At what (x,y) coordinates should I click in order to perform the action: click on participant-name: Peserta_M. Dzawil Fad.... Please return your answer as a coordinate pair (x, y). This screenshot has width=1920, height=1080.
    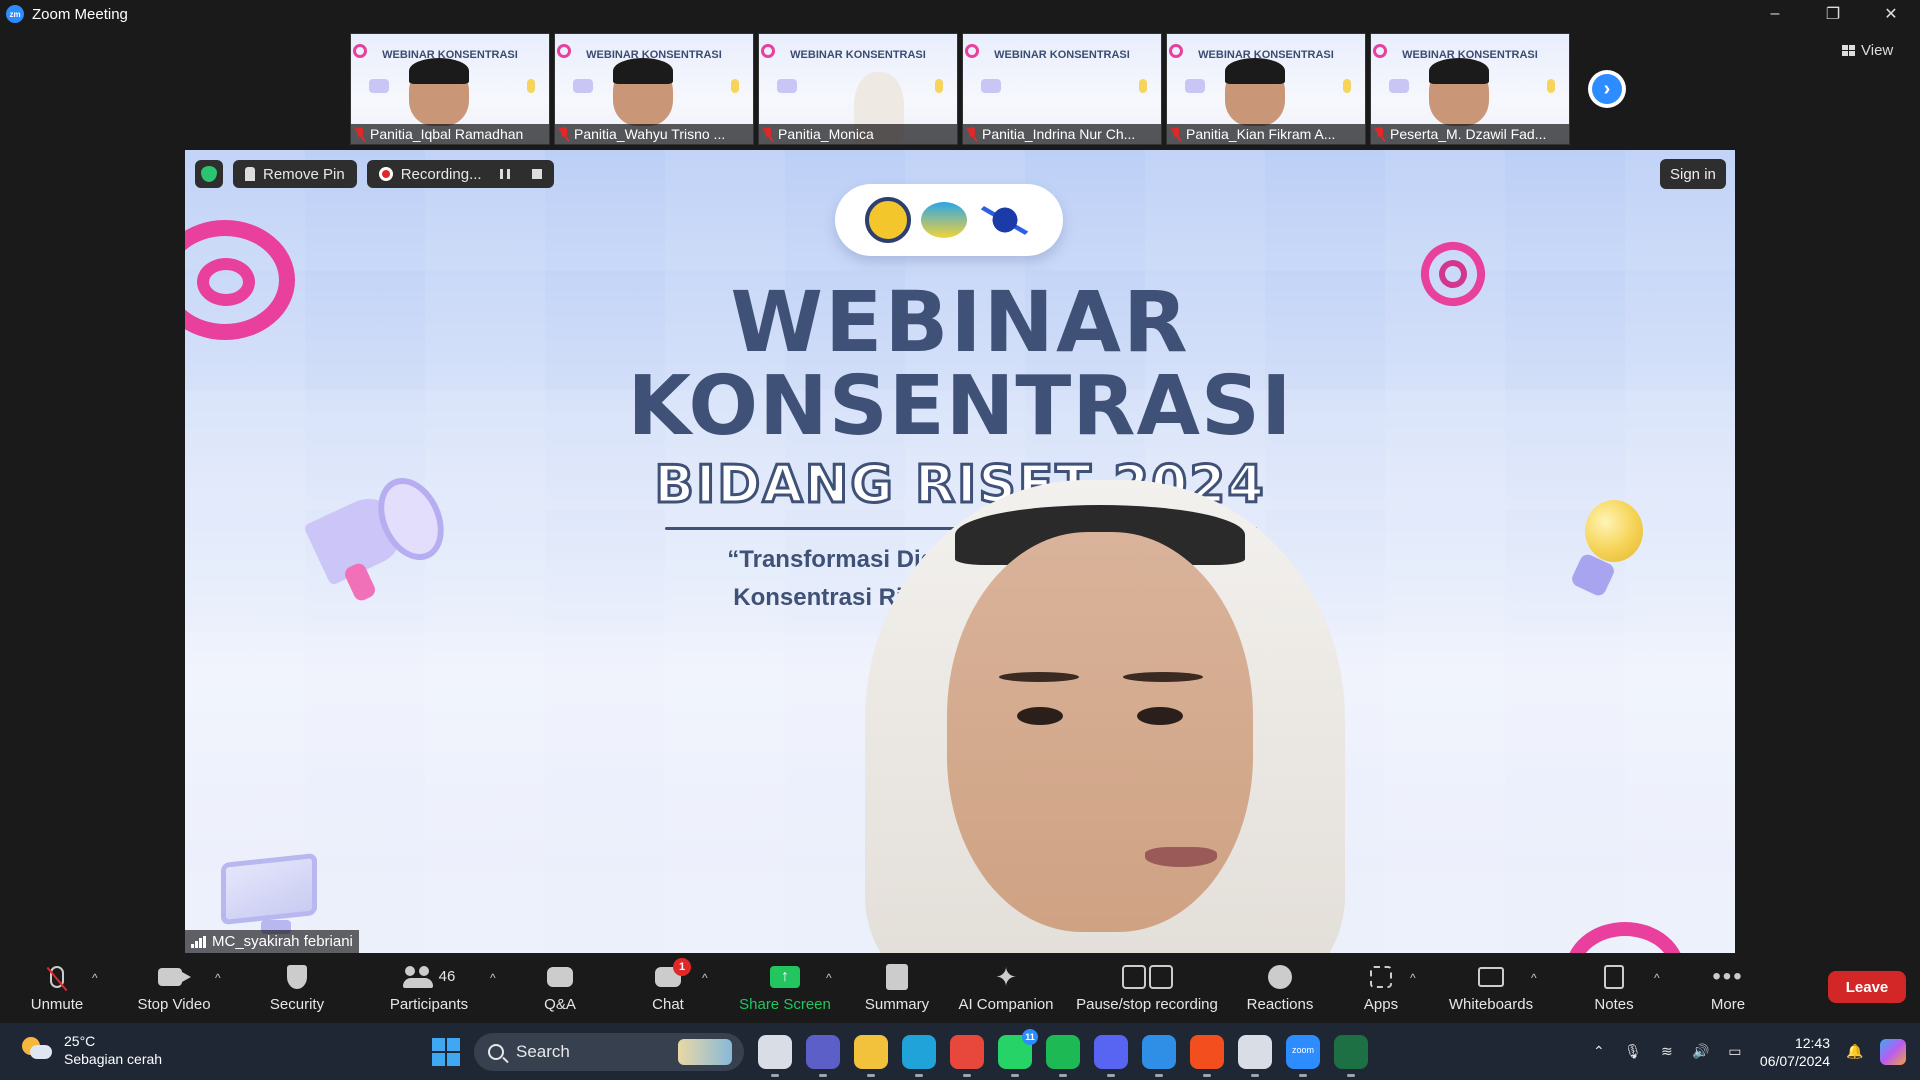
    Looking at the image, I should click on (1468, 134).